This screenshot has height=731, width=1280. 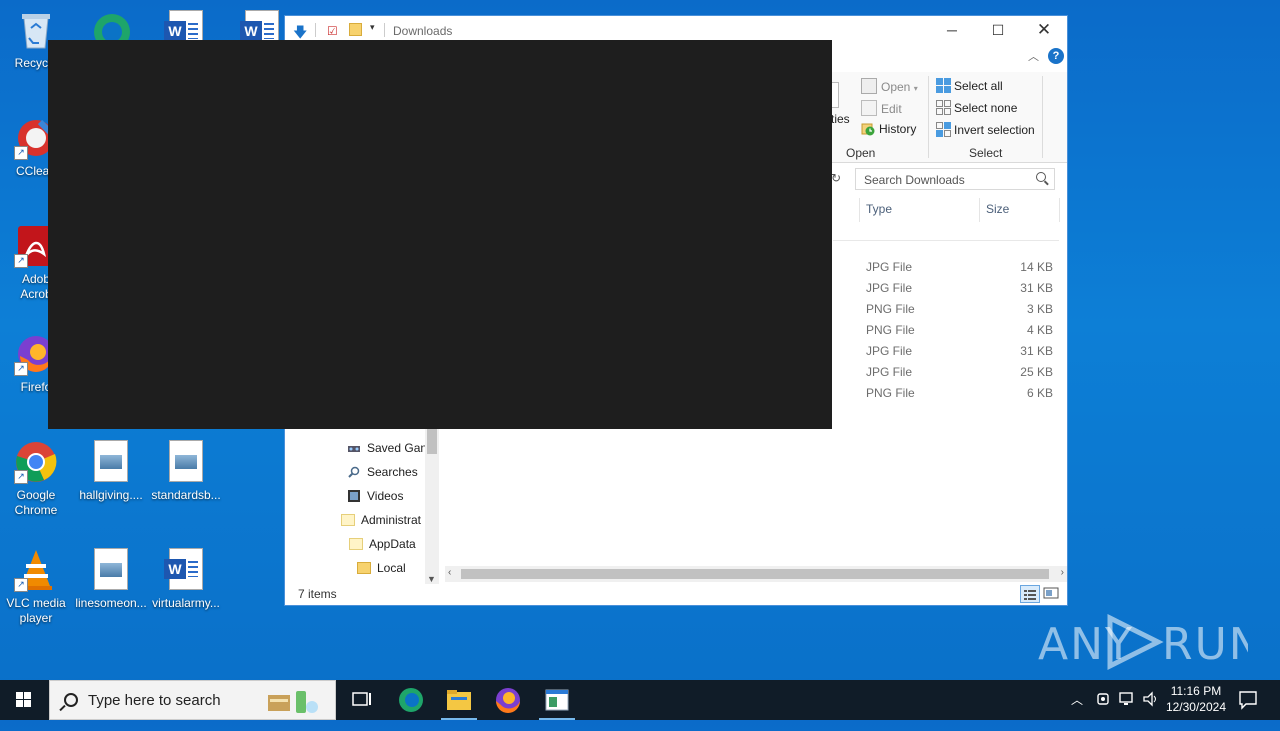 I want to click on file-row: PNG File 4 KB, so click(x=960, y=329).